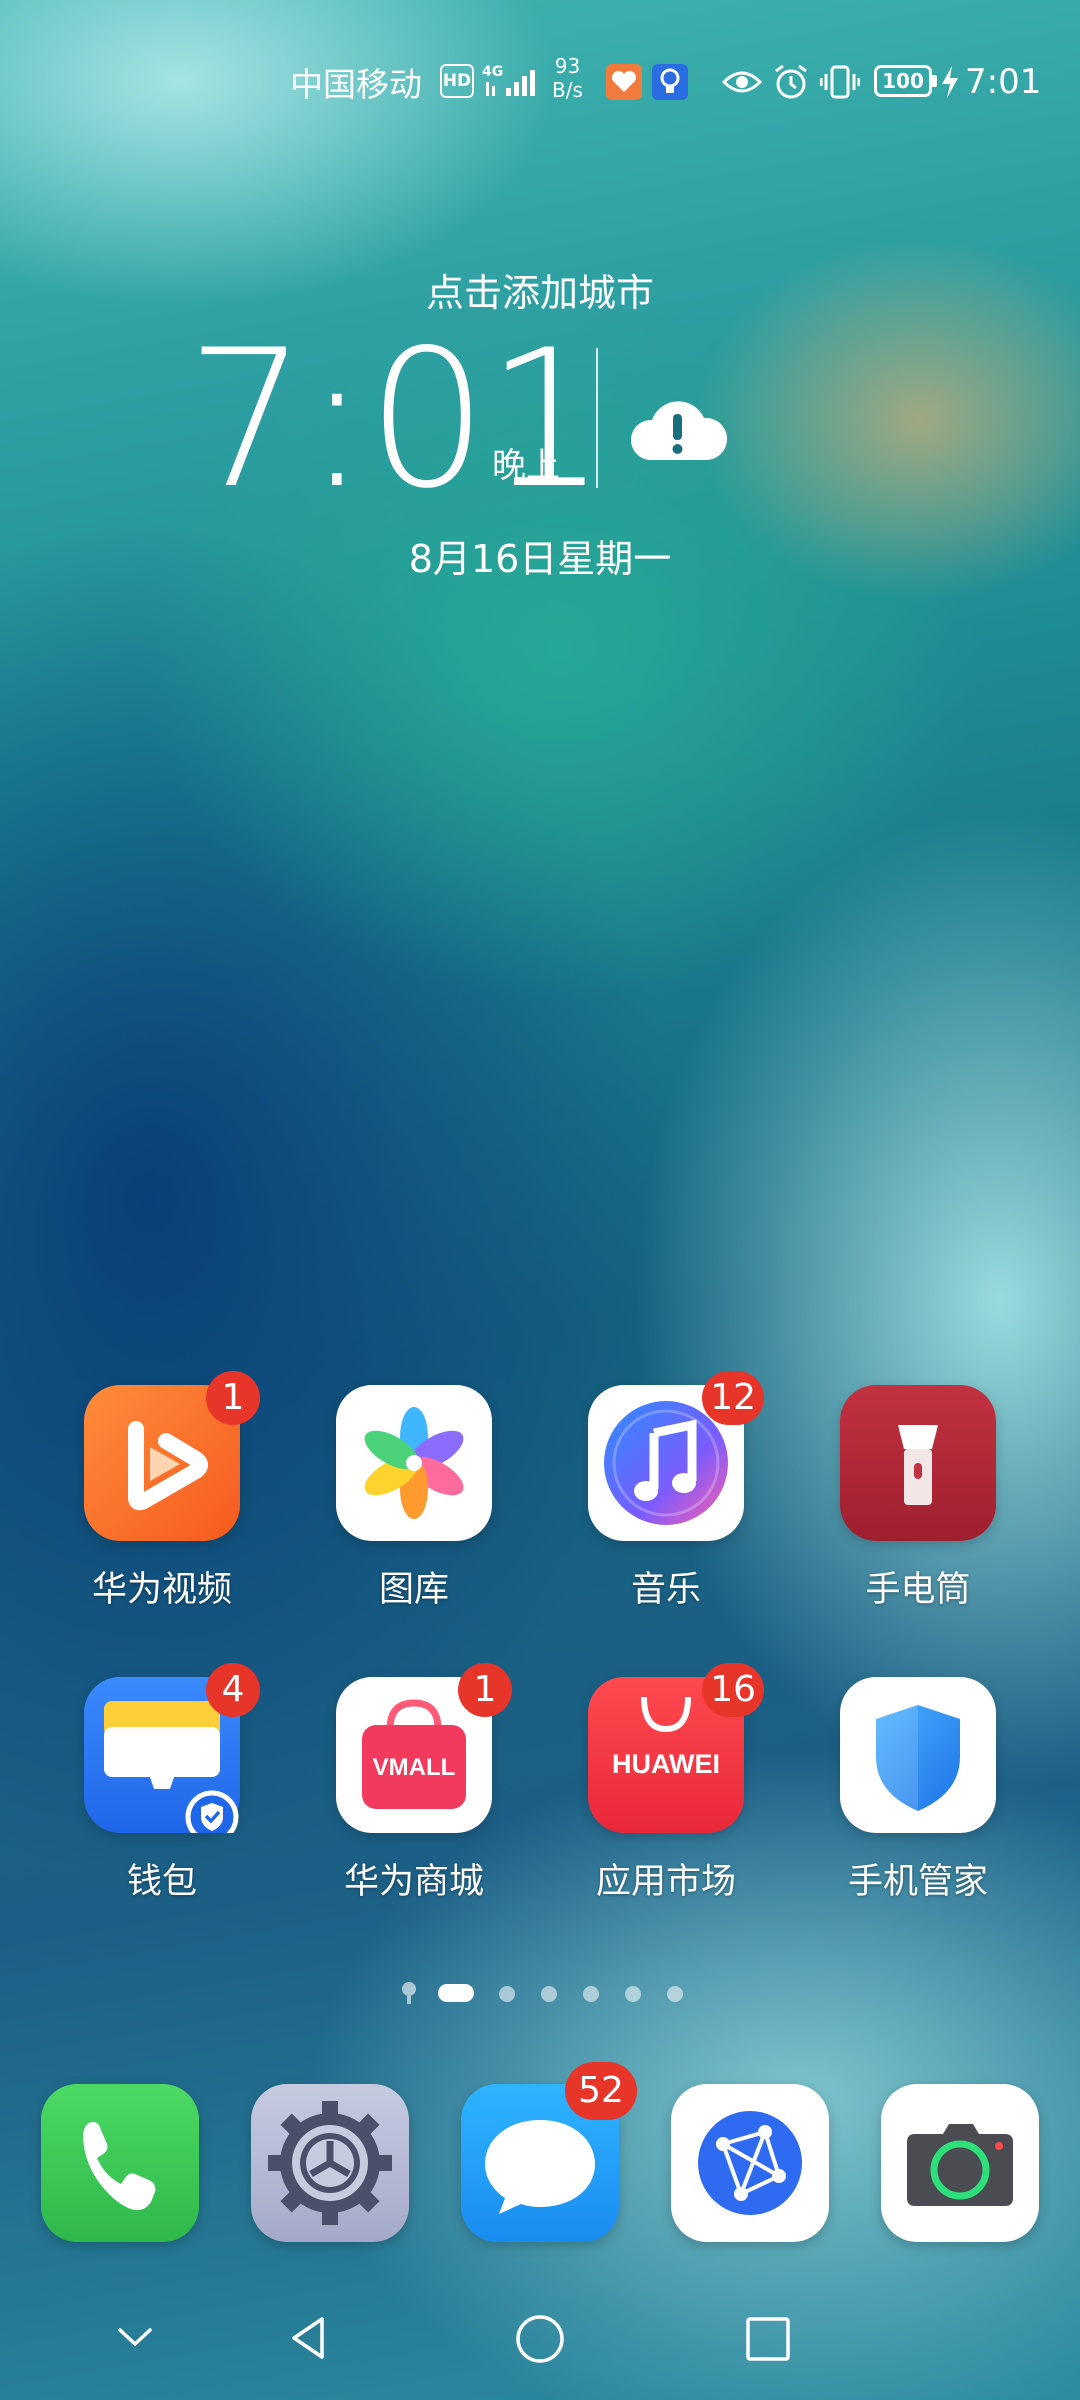 This screenshot has height=2400, width=1080. What do you see at coordinates (1003, 82) in the screenshot?
I see `status-time: 7:01` at bounding box center [1003, 82].